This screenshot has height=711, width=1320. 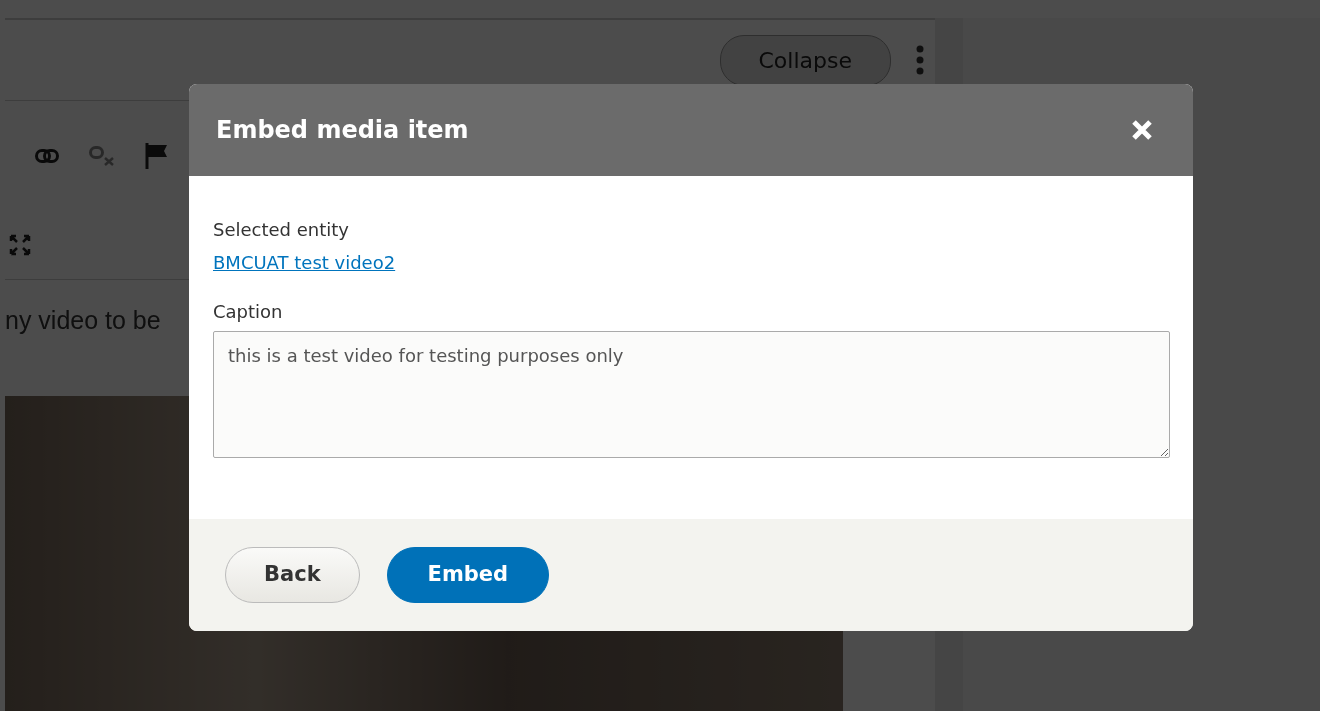 What do you see at coordinates (281, 230) in the screenshot?
I see `field-label: Selected entity` at bounding box center [281, 230].